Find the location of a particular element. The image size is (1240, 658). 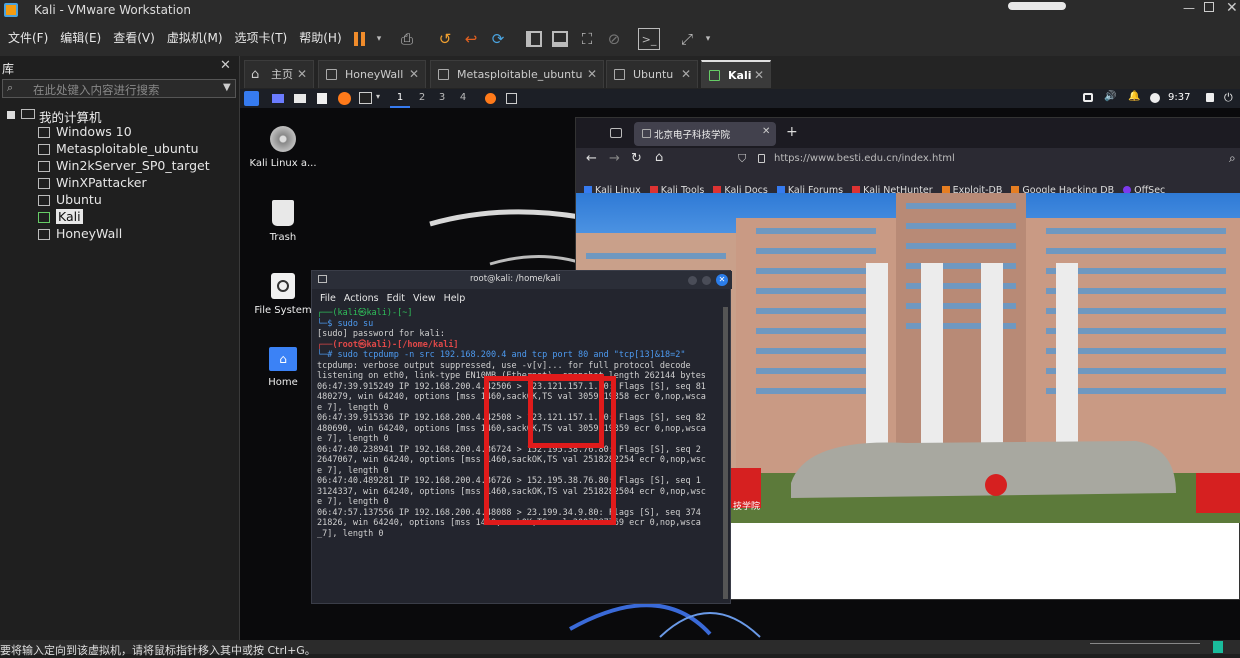

reload-icon: ↻ is located at coordinates (636, 158).